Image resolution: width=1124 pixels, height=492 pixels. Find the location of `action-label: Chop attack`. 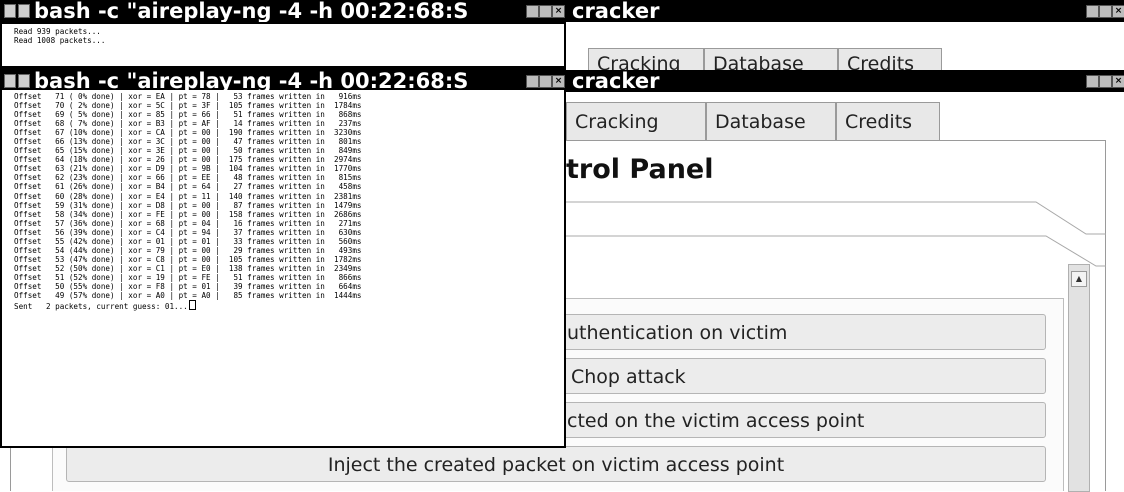

action-label: Chop attack is located at coordinates (628, 377).